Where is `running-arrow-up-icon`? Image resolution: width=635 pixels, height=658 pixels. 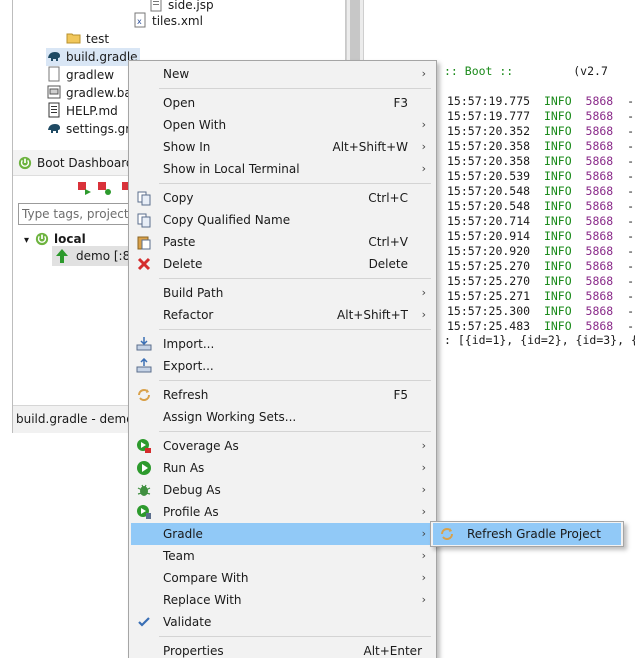
running-arrow-up-icon is located at coordinates (62, 256).